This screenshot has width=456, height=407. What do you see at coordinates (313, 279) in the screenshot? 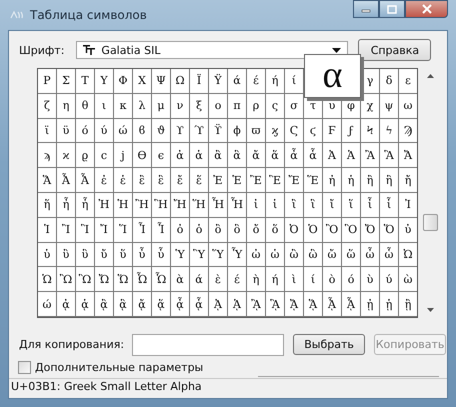
I see `character-cell: ί` at bounding box center [313, 279].